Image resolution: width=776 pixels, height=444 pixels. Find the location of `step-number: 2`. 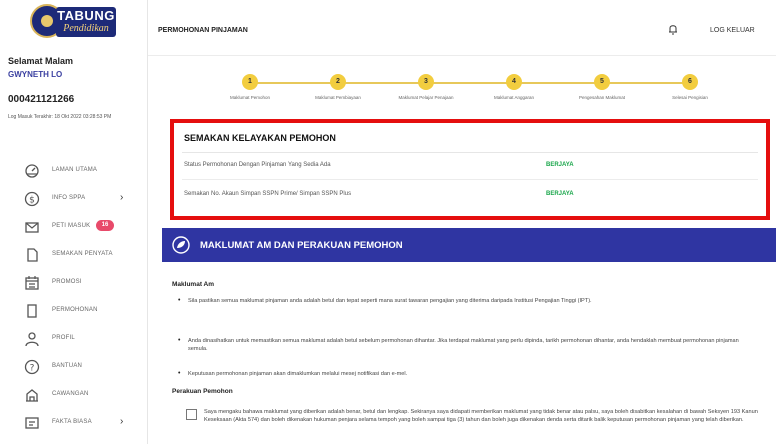

step-number: 2 is located at coordinates (338, 82).